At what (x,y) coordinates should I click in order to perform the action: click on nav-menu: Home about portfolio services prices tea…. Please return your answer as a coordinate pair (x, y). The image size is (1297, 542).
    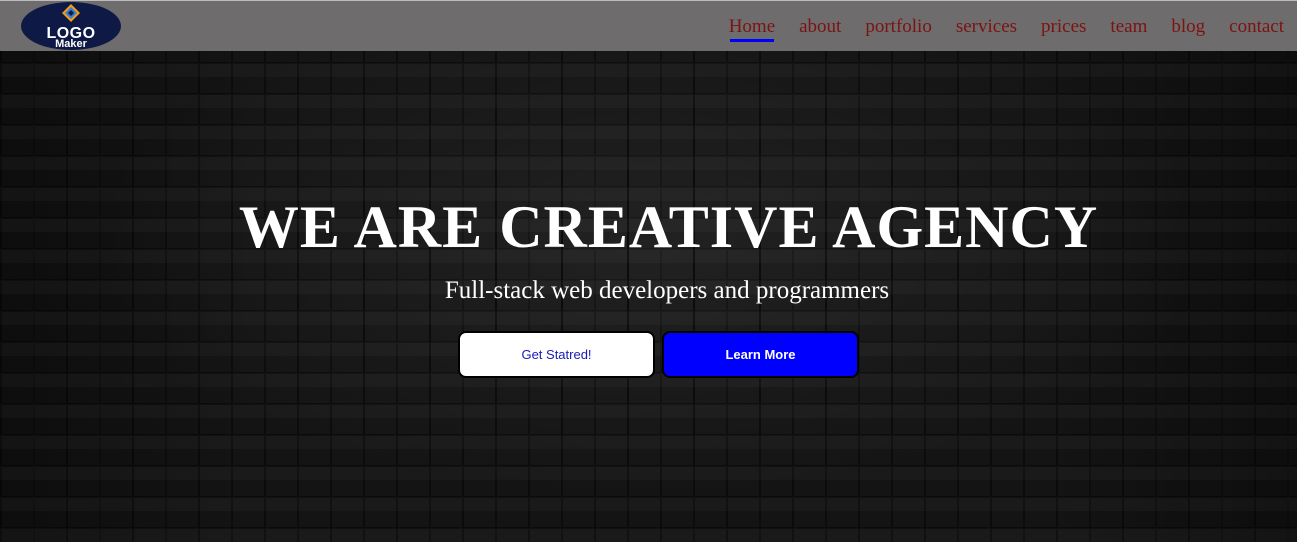
    Looking at the image, I should click on (1006, 28).